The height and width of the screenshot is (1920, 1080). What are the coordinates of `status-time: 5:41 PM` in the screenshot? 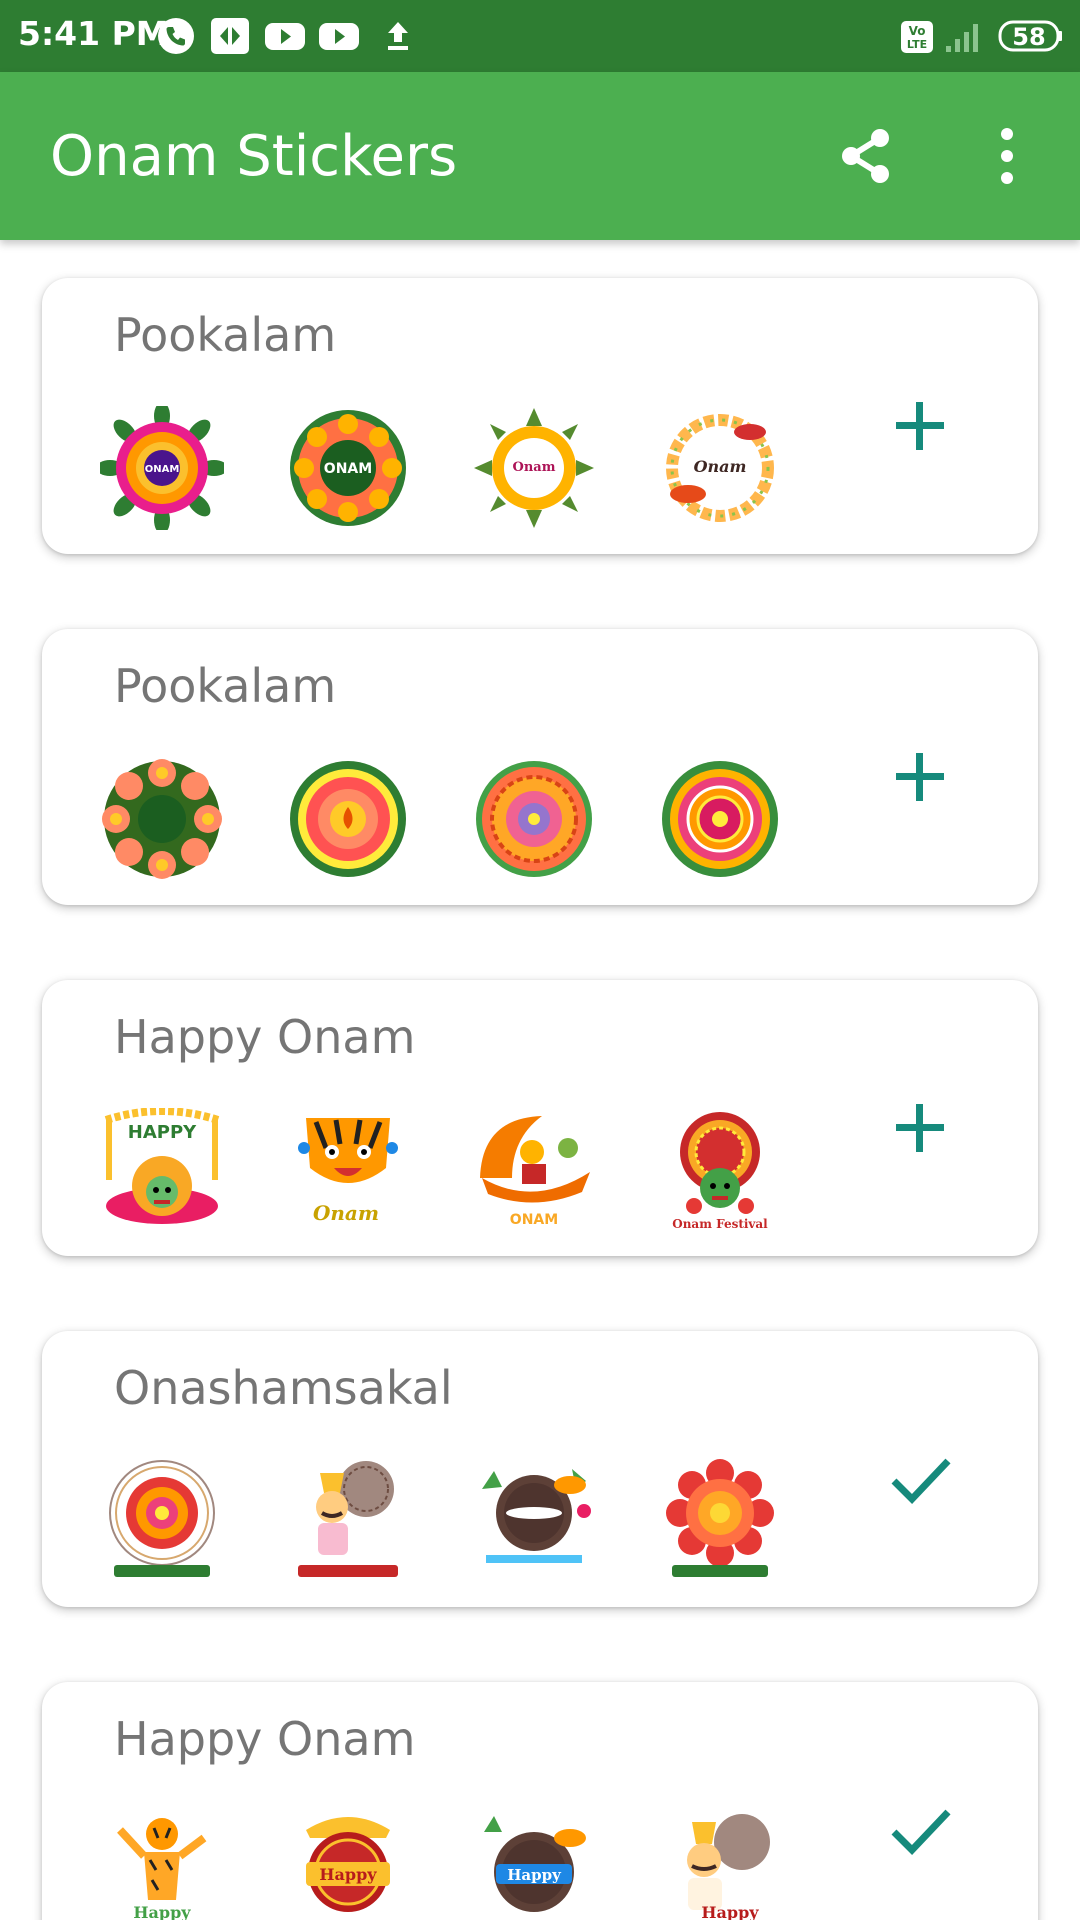 It's located at (93, 33).